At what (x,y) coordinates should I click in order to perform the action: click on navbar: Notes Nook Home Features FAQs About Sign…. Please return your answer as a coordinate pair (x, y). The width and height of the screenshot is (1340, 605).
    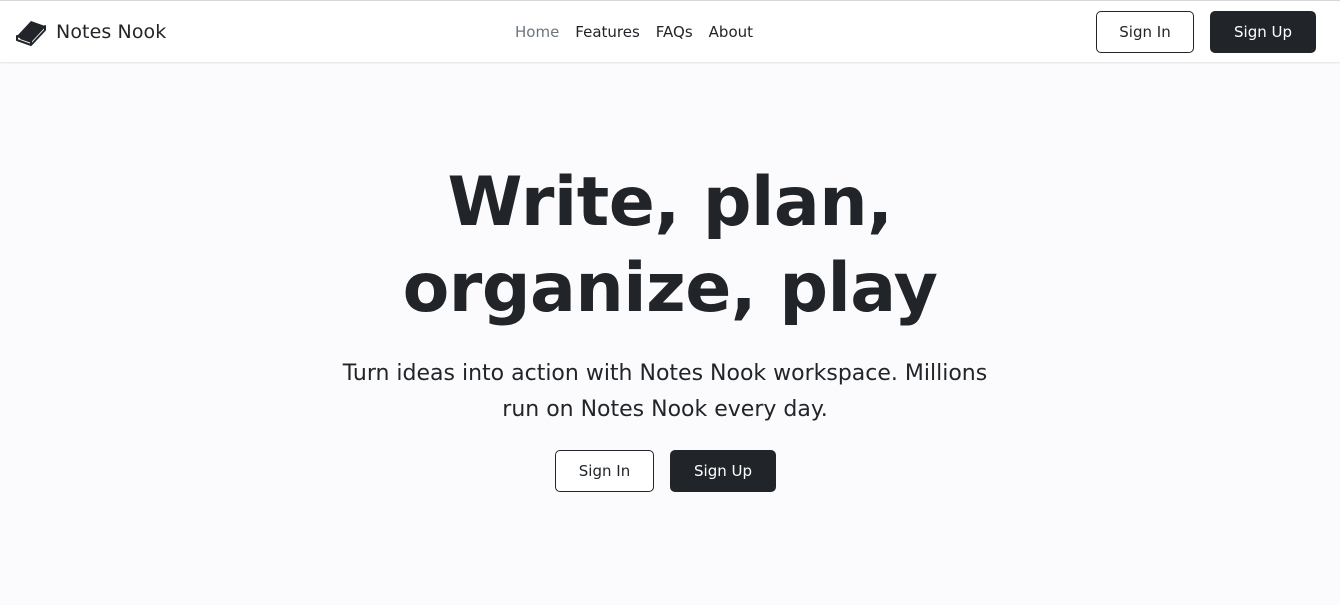
    Looking at the image, I should click on (670, 31).